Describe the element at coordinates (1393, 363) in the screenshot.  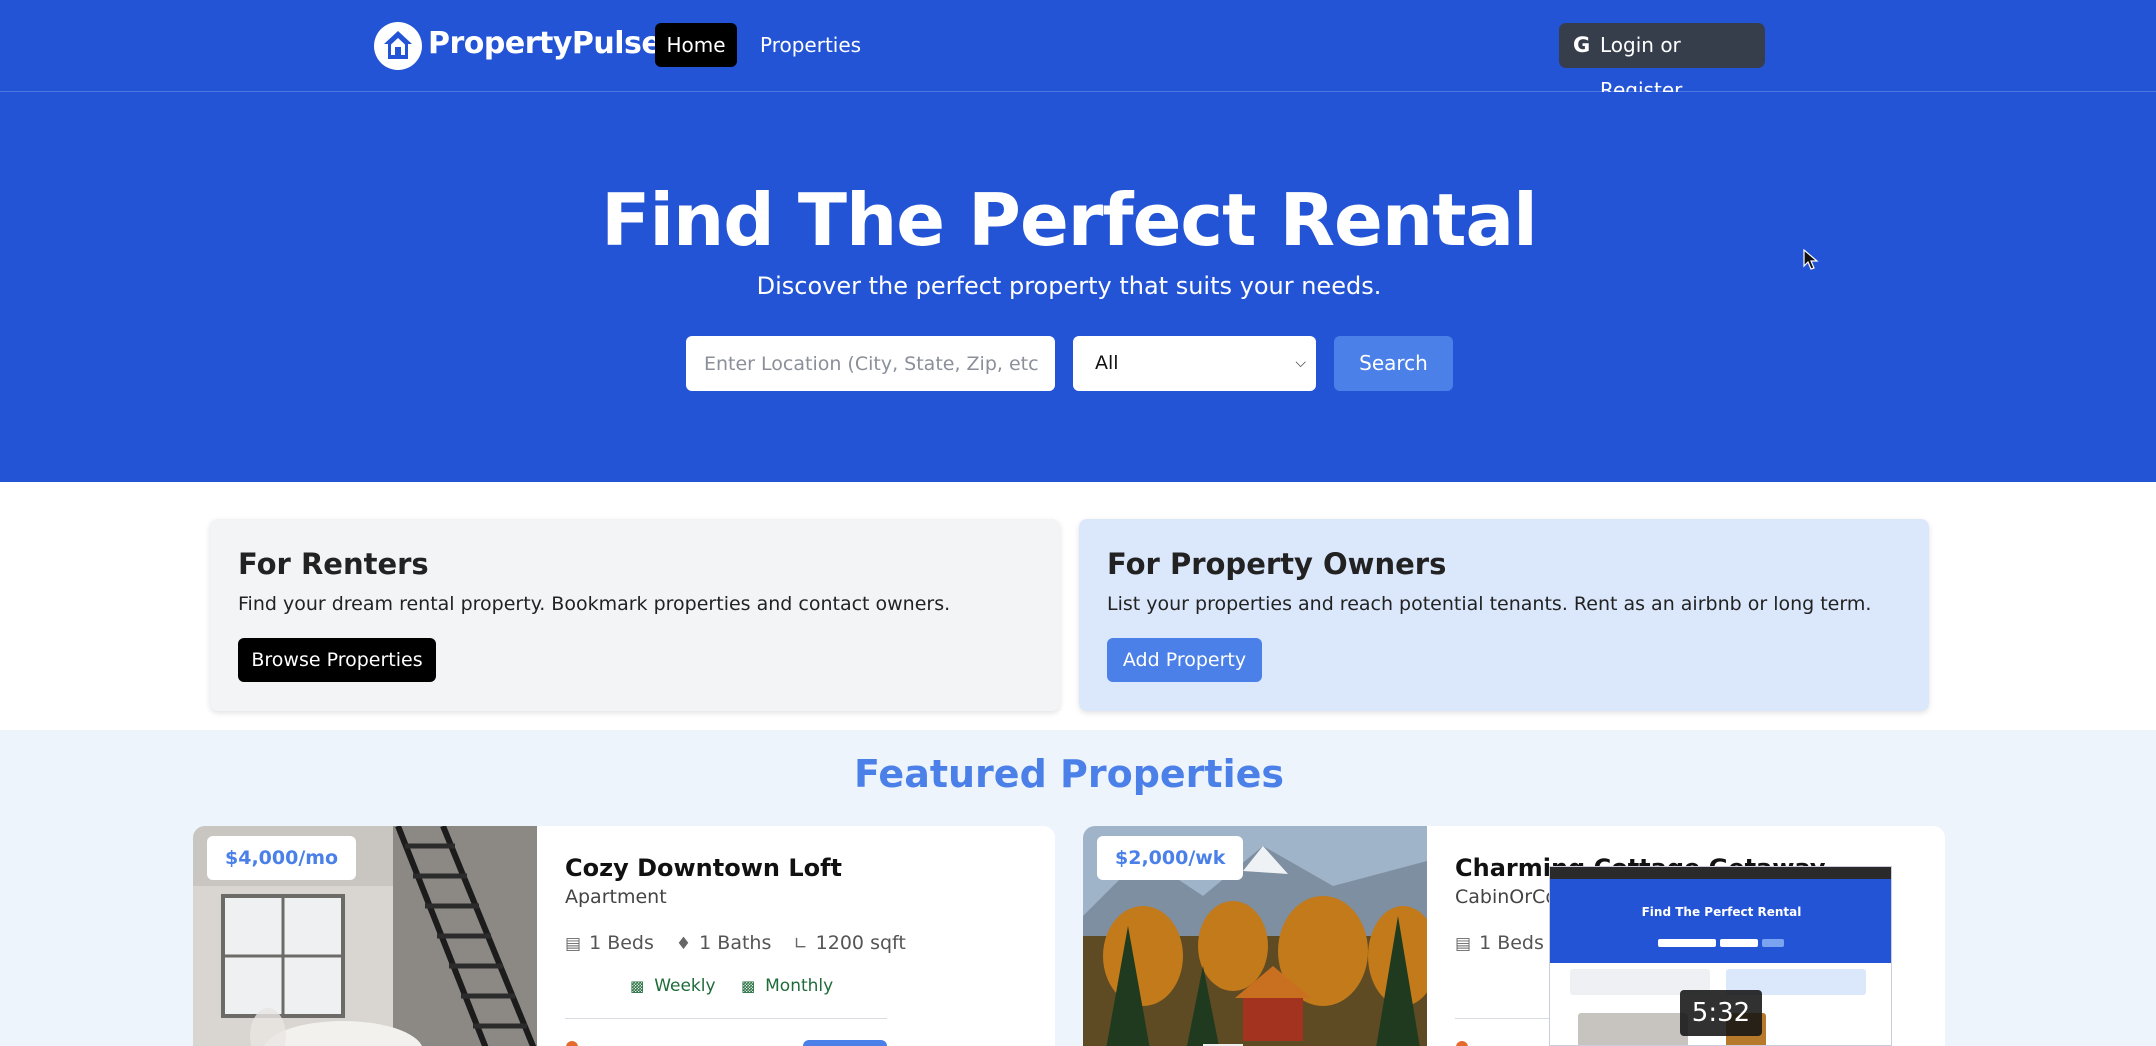
I see `search-button: Search` at that location.